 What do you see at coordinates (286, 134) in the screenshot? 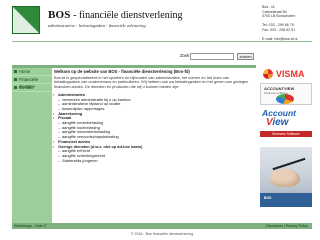
I see `accountview-band: Business Software` at bounding box center [286, 134].